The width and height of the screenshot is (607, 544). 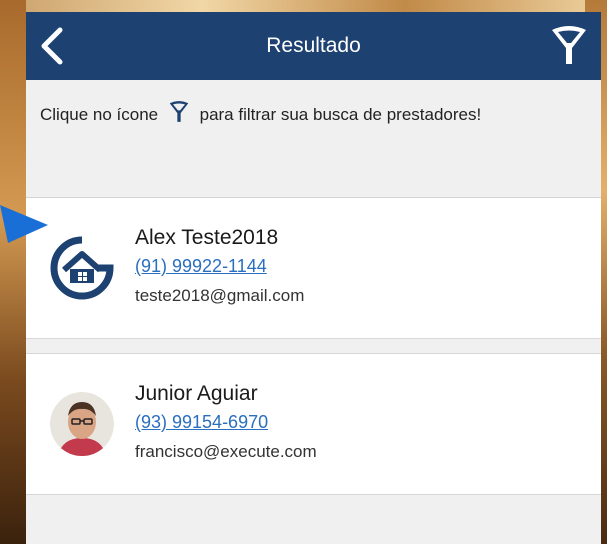 I want to click on navbar: Resultado, so click(x=313, y=46).